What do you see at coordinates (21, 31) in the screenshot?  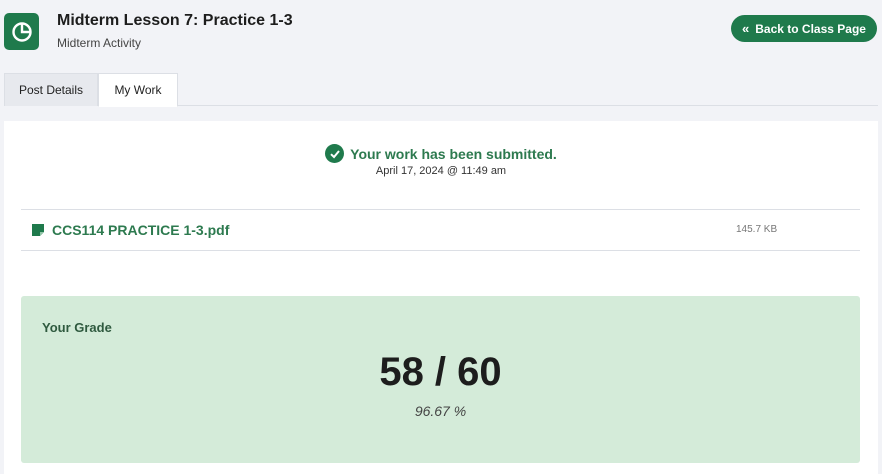 I see `pie-chart-icon` at bounding box center [21, 31].